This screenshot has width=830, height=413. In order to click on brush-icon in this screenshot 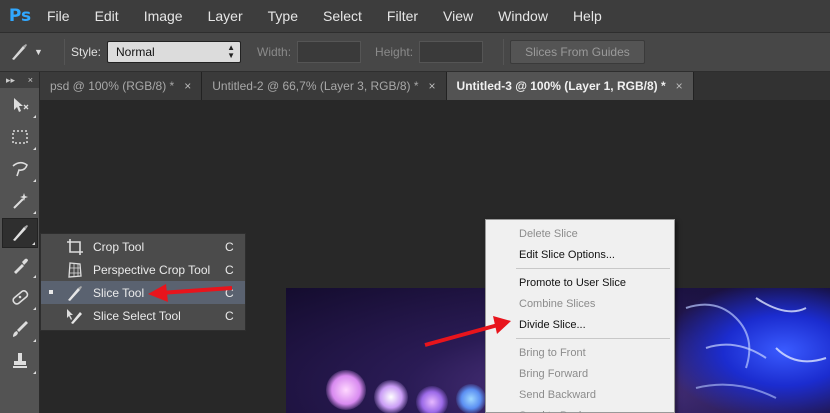, I will do `click(20, 329)`.